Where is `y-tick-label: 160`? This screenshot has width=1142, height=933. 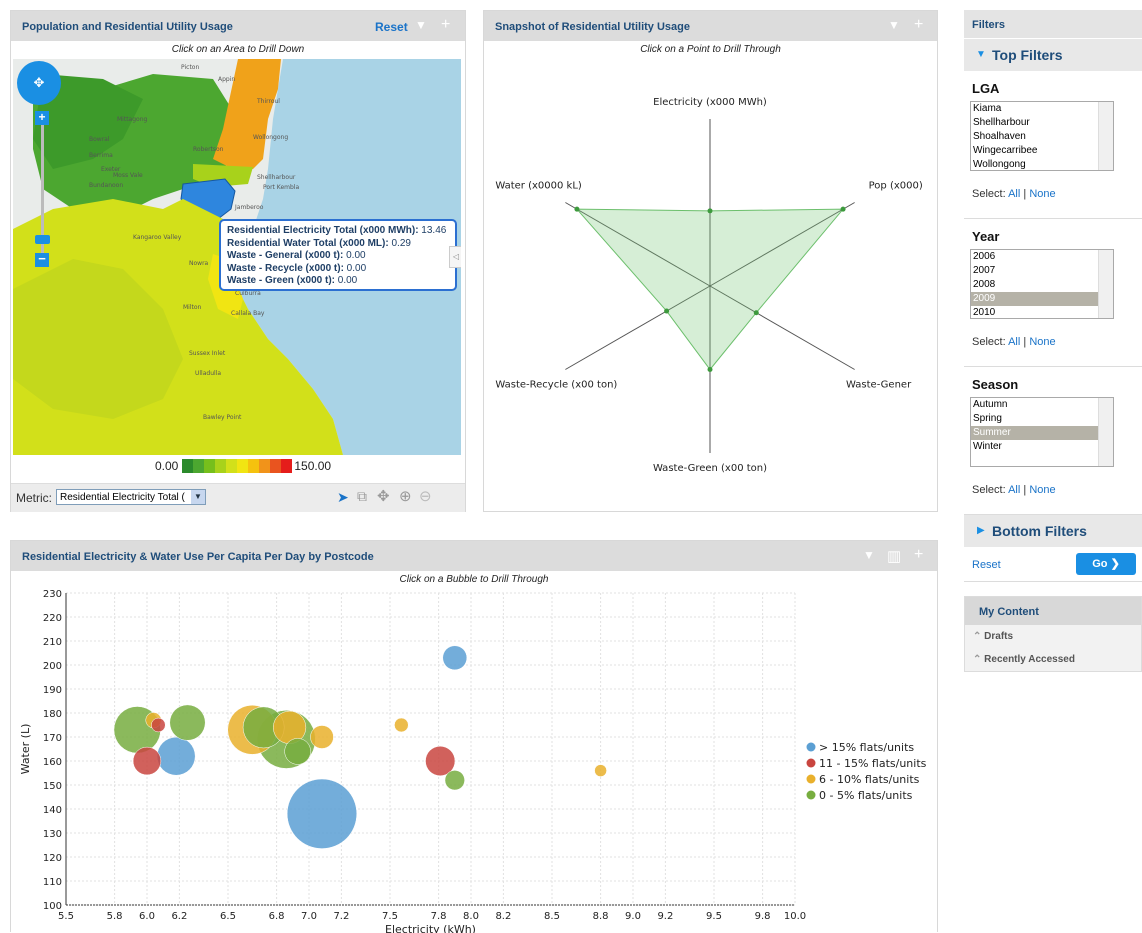 y-tick-label: 160 is located at coordinates (52, 762).